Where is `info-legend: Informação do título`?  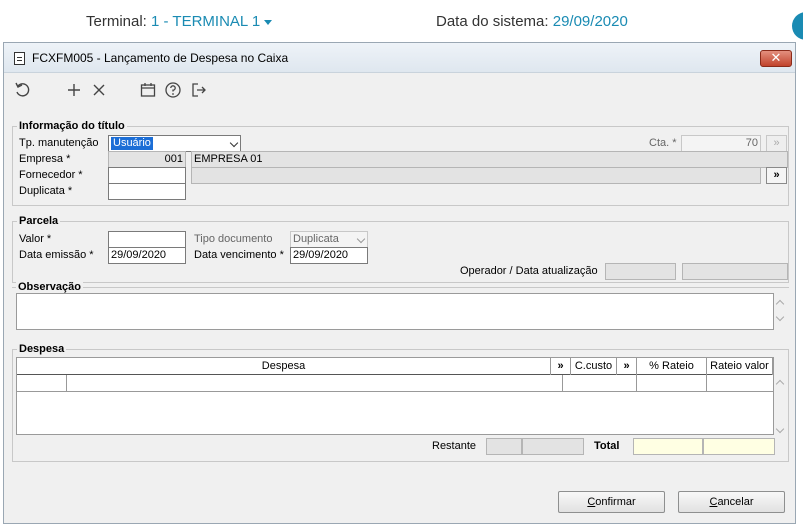
info-legend: Informação do título is located at coordinates (72, 126).